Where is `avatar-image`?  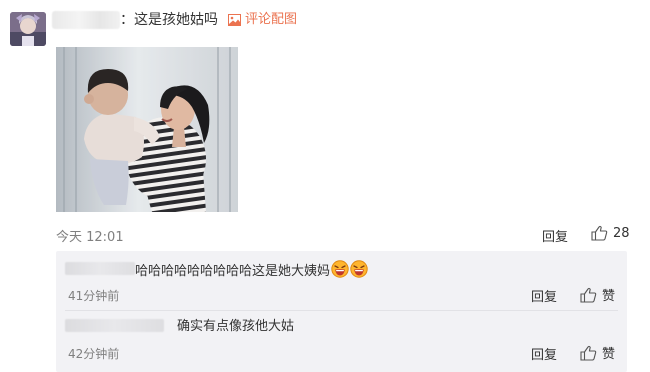
avatar-image is located at coordinates (28, 29).